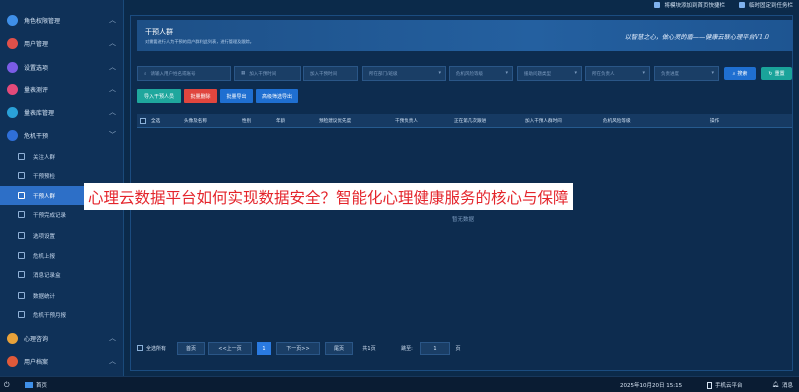 This screenshot has height=392, width=799. What do you see at coordinates (36, 68) in the screenshot?
I see `sidebar-item-label: 设置选项` at bounding box center [36, 68].